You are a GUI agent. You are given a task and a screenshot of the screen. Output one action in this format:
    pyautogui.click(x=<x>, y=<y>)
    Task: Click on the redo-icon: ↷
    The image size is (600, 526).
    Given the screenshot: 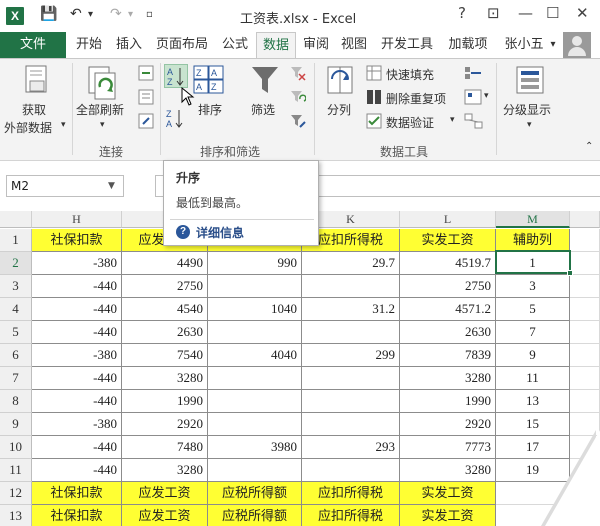 What is the action you would take?
    pyautogui.click(x=116, y=14)
    